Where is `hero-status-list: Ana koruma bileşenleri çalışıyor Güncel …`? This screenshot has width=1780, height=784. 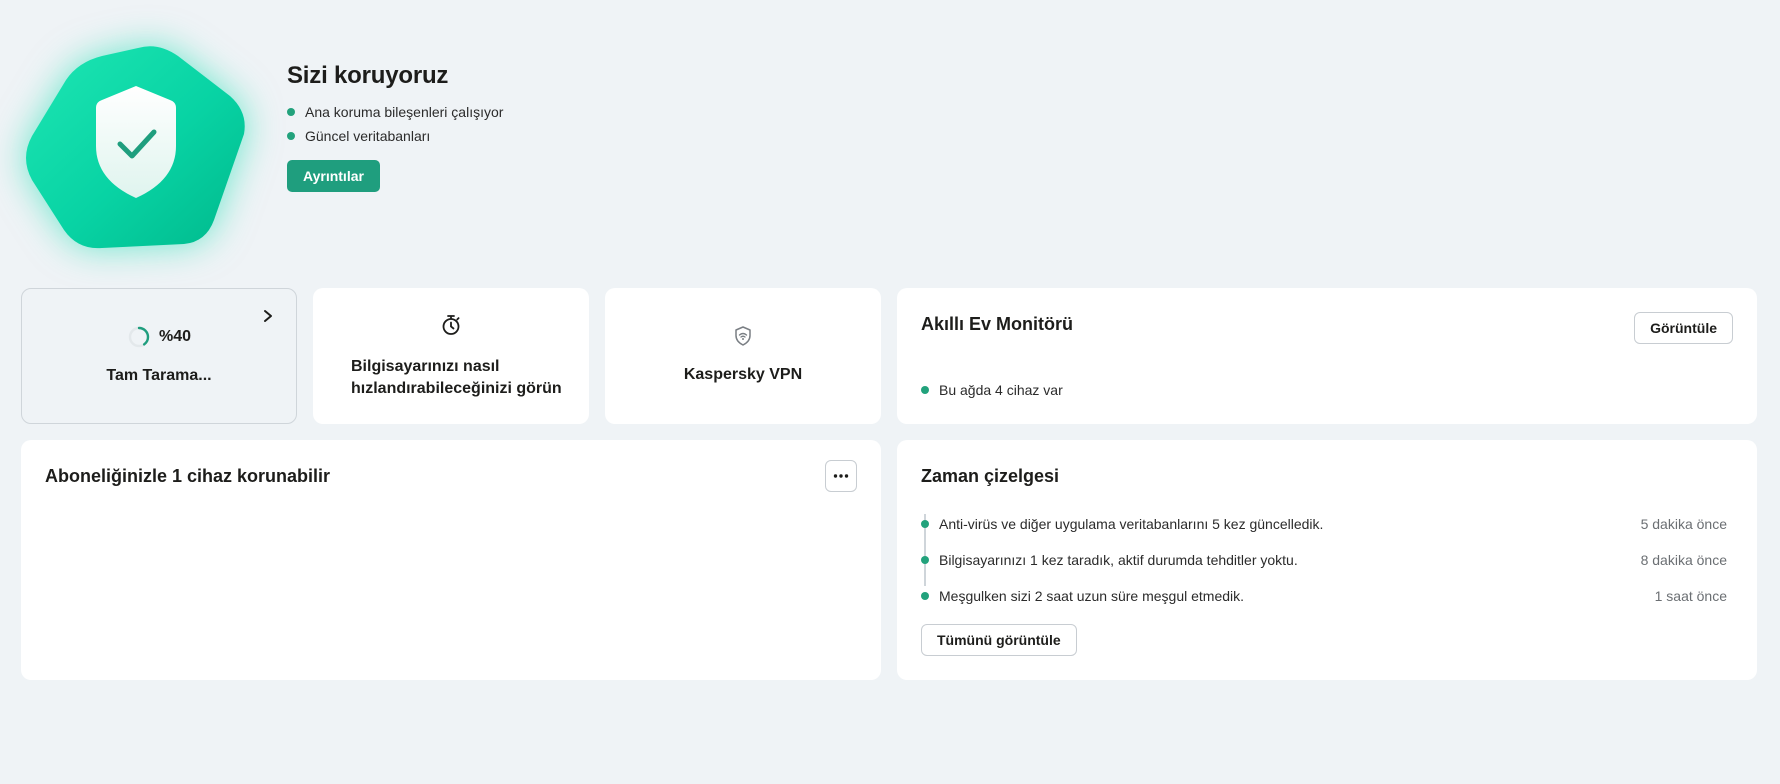
hero-status-list: Ana koruma bileşenleri çalışıyor Güncel … is located at coordinates (395, 124).